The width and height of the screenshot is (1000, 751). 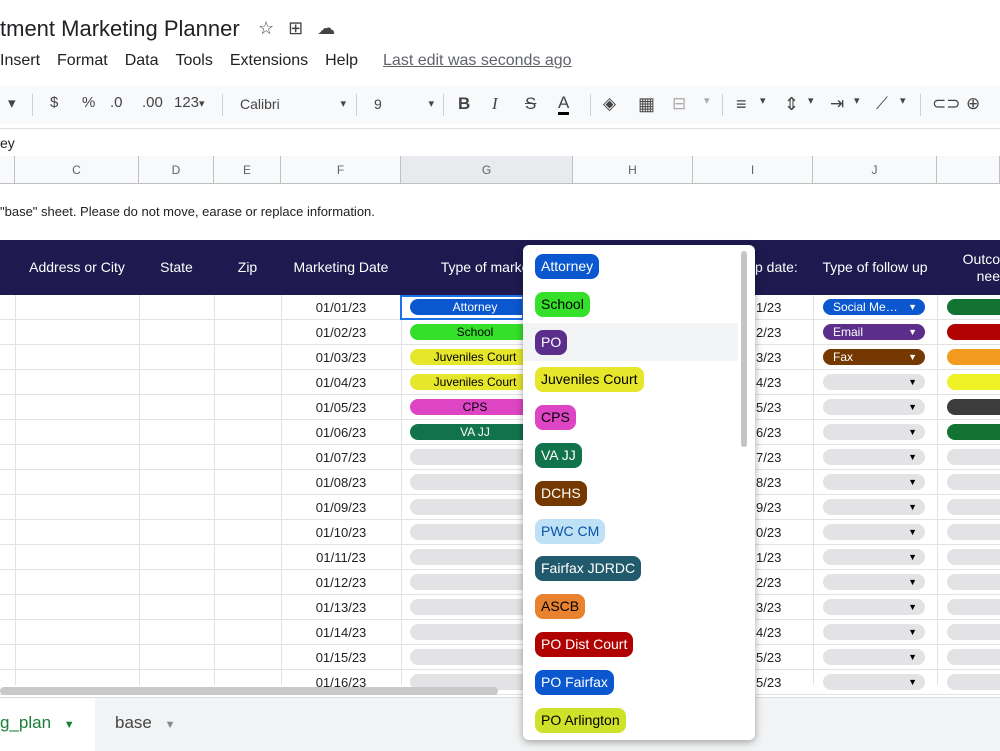 I want to click on dropdown-option: PO Fairfax, so click(x=630, y=682).